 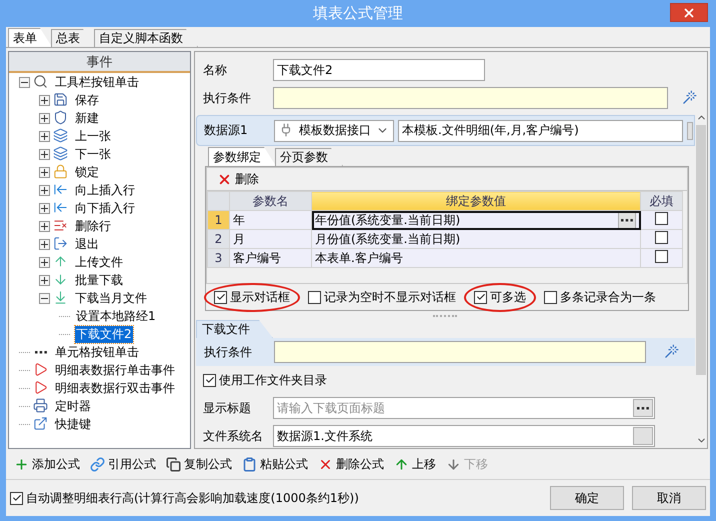 I want to click on dialog-button: 取消, so click(x=669, y=498).